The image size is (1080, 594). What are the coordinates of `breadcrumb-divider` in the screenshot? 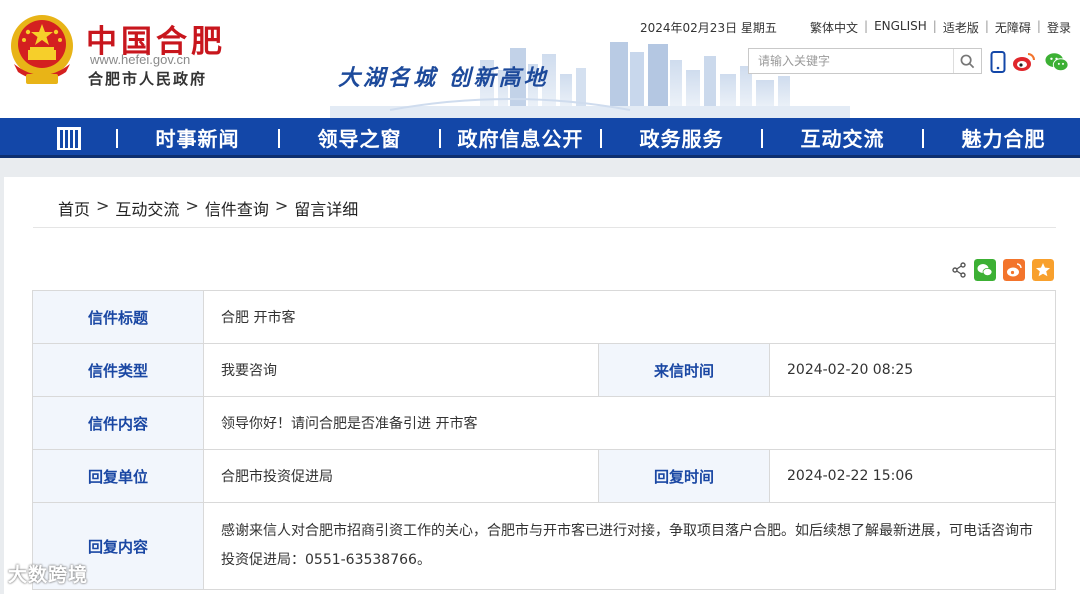 It's located at (544, 227).